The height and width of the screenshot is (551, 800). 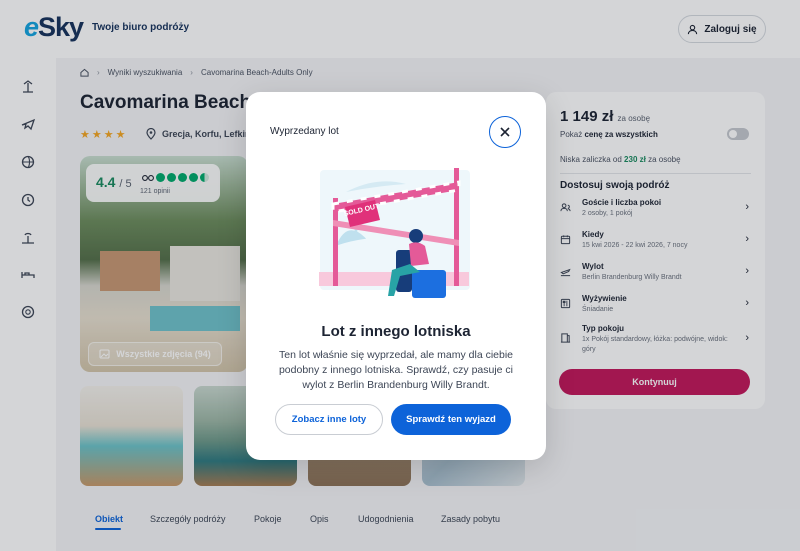 I want to click on sold-out-illustration: SOLD OUT, so click(x=394, y=233).